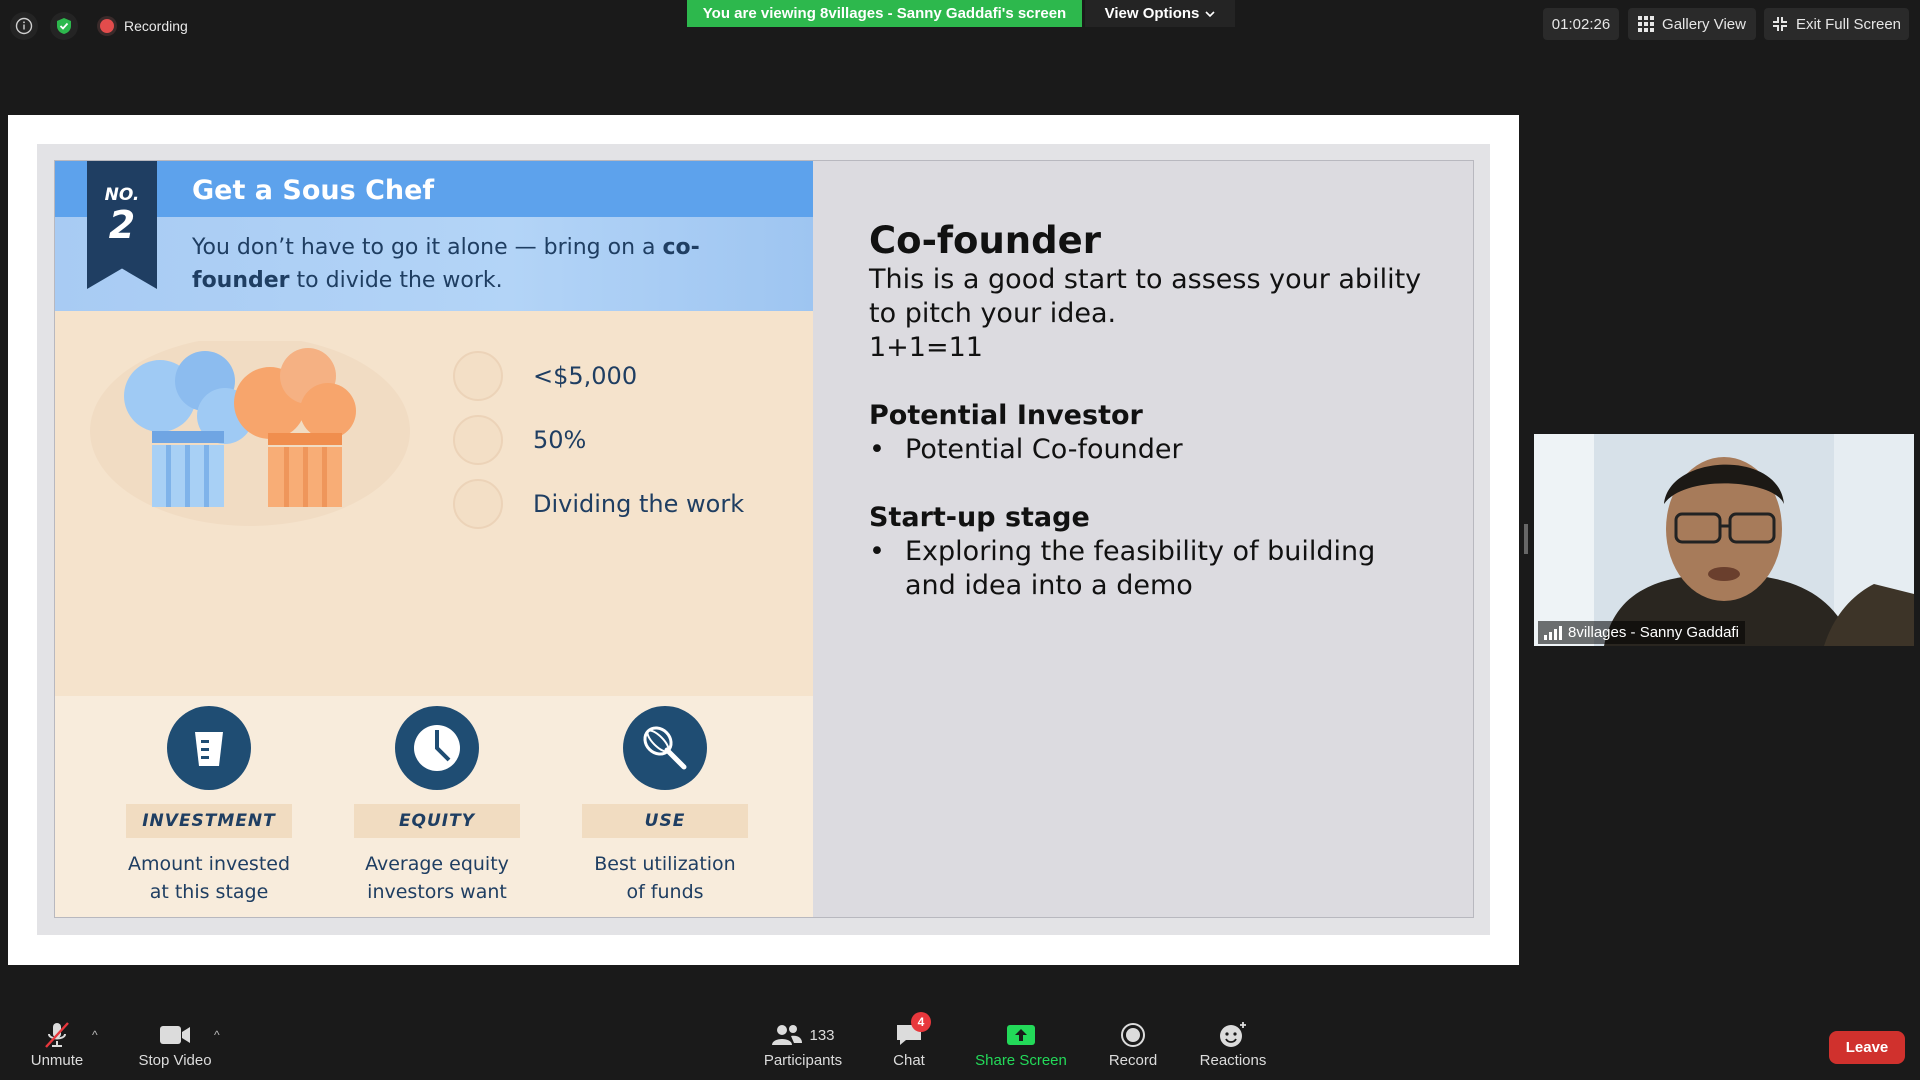 This screenshot has width=1920, height=1080. What do you see at coordinates (437, 801) in the screenshot?
I see `legend-equity: EQUITY Average equity investors want` at bounding box center [437, 801].